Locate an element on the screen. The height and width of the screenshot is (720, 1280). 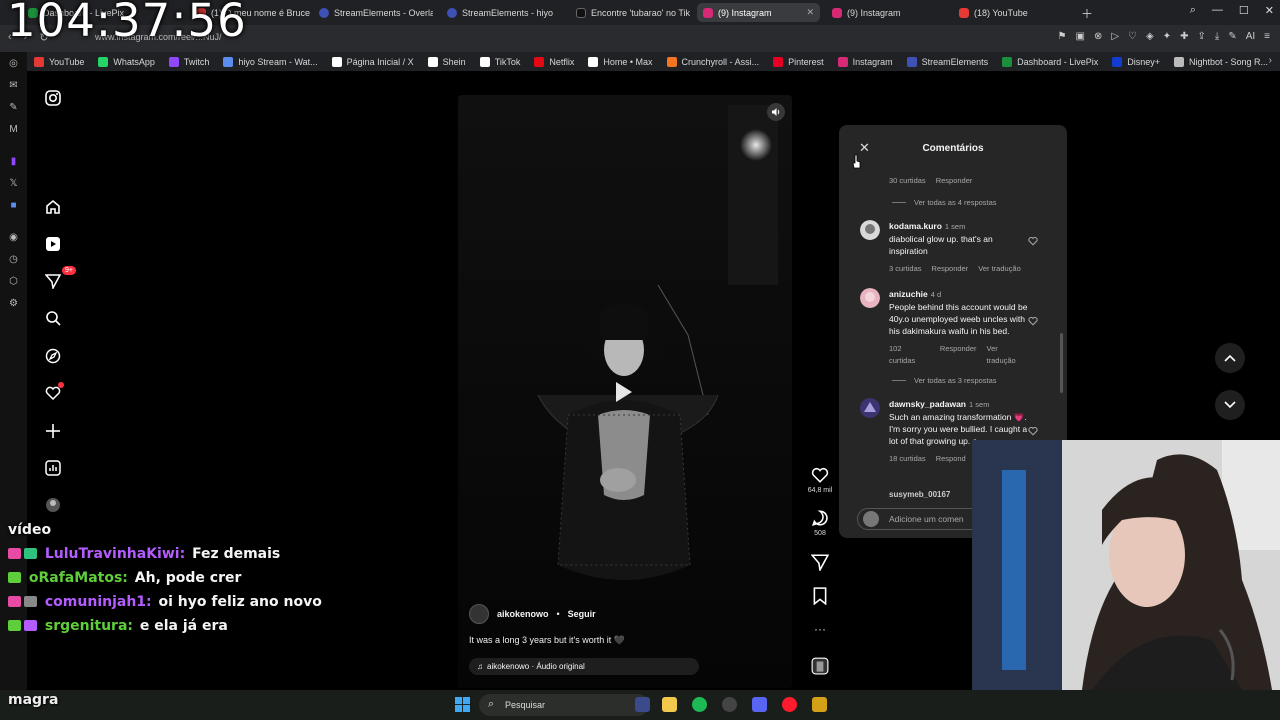
snapshot-icon: ▣ is located at coordinates (1080, 36).